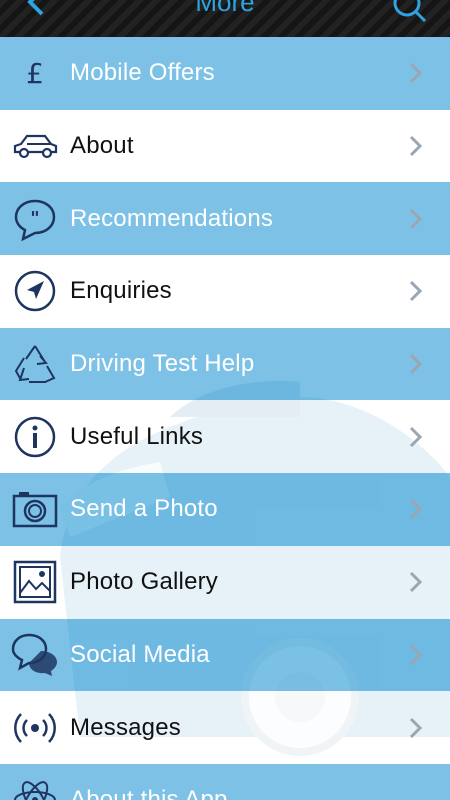 The image size is (450, 800). Describe the element at coordinates (225, 291) in the screenshot. I see `menu-item-enquiries: Enquiries` at that location.